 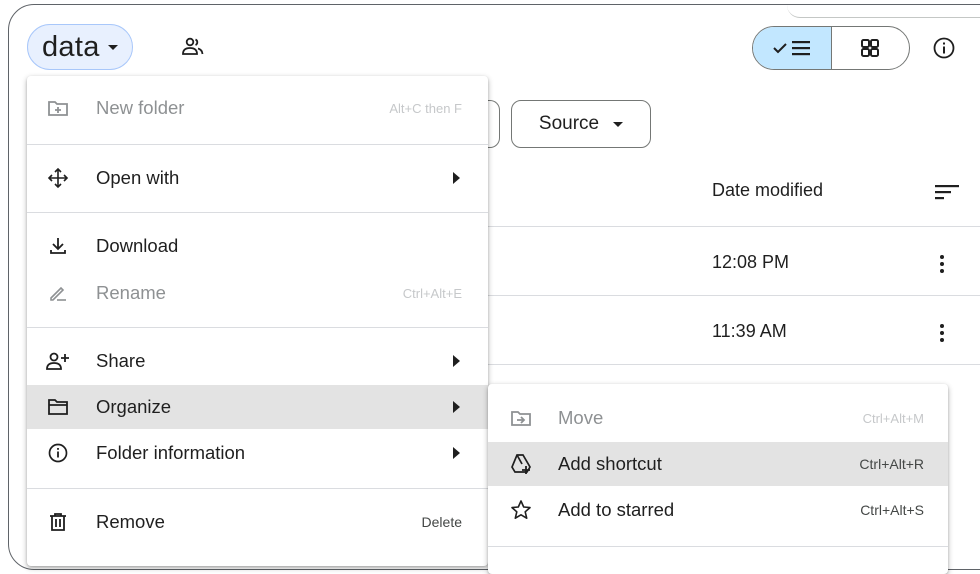 I want to click on sort-icon, so click(x=947, y=192).